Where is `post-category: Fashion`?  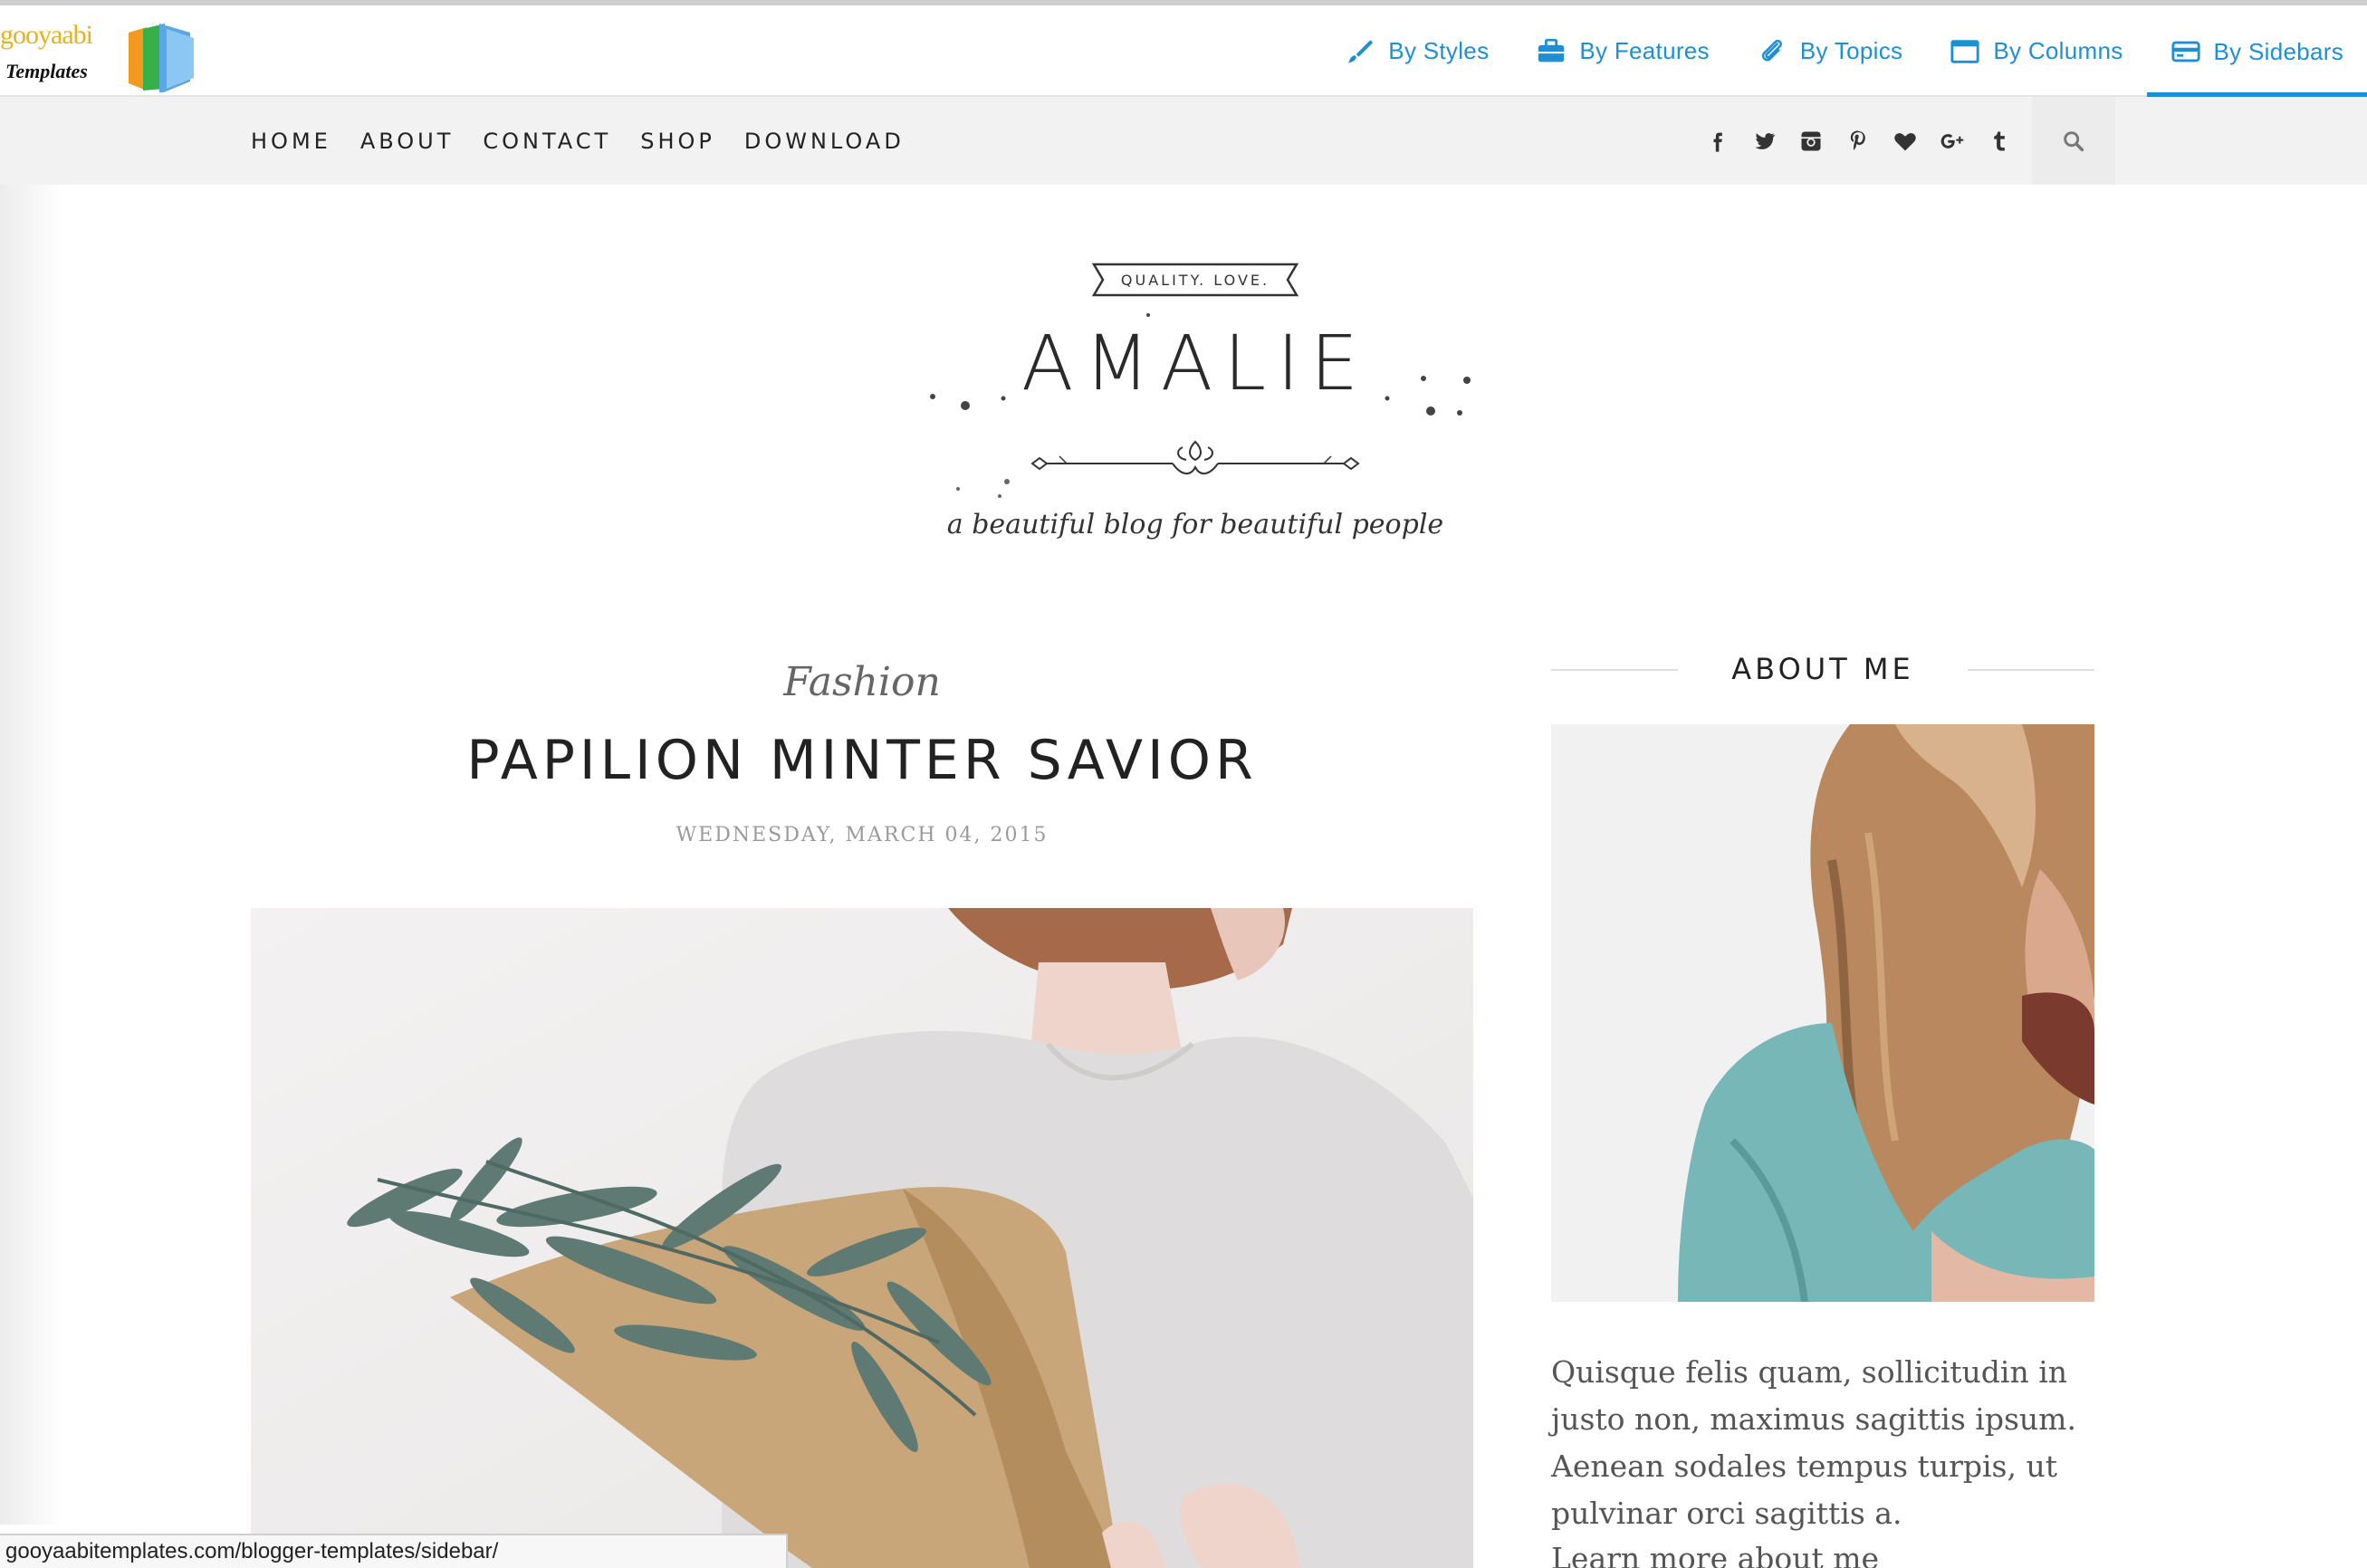 post-category: Fashion is located at coordinates (862, 682).